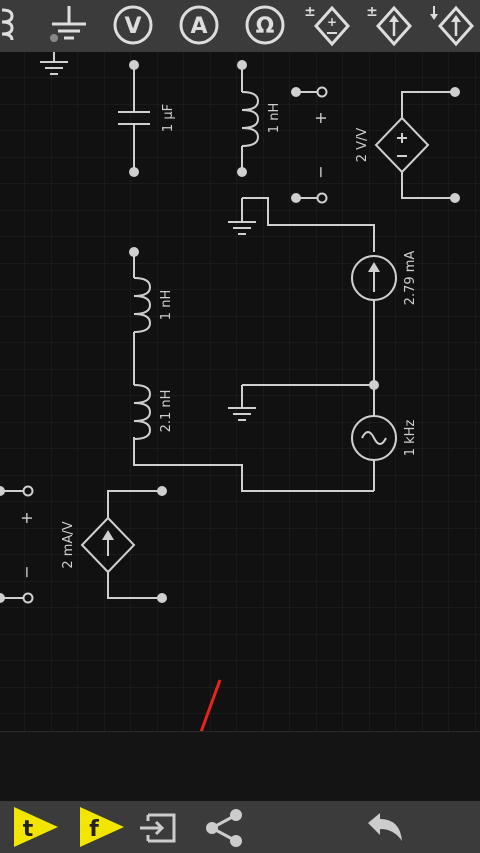  Describe the element at coordinates (38, 827) in the screenshot. I see `time-domain-button: t` at that location.